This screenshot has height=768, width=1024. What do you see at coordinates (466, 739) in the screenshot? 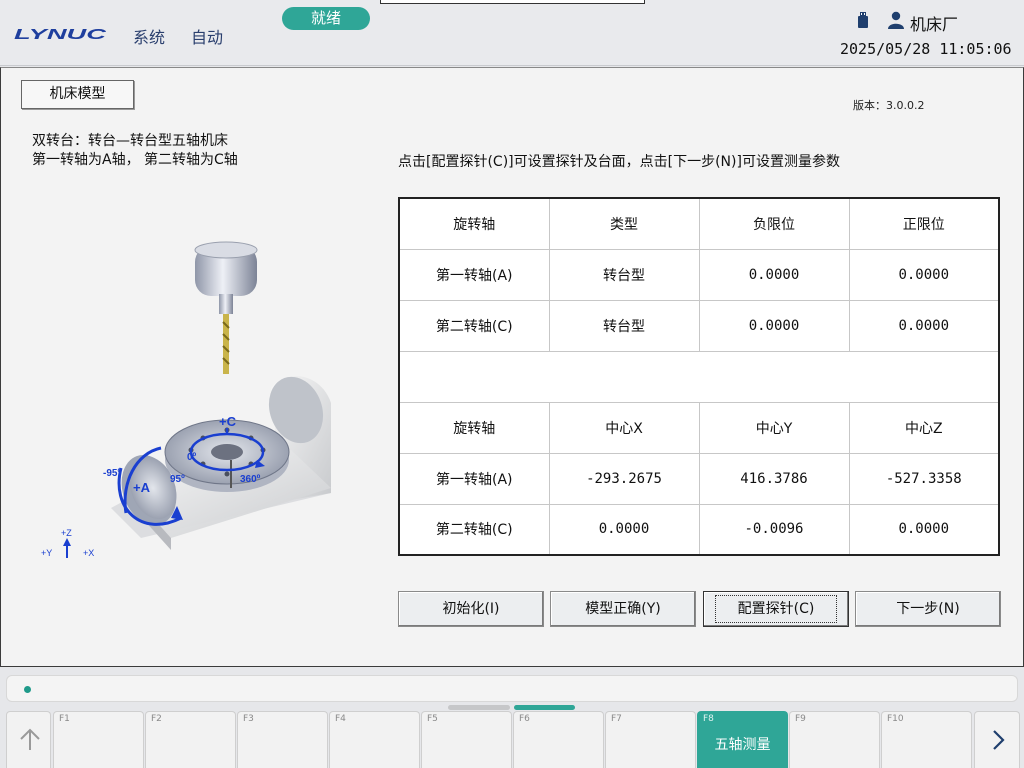
I see `softkey-f5: F5` at bounding box center [466, 739].